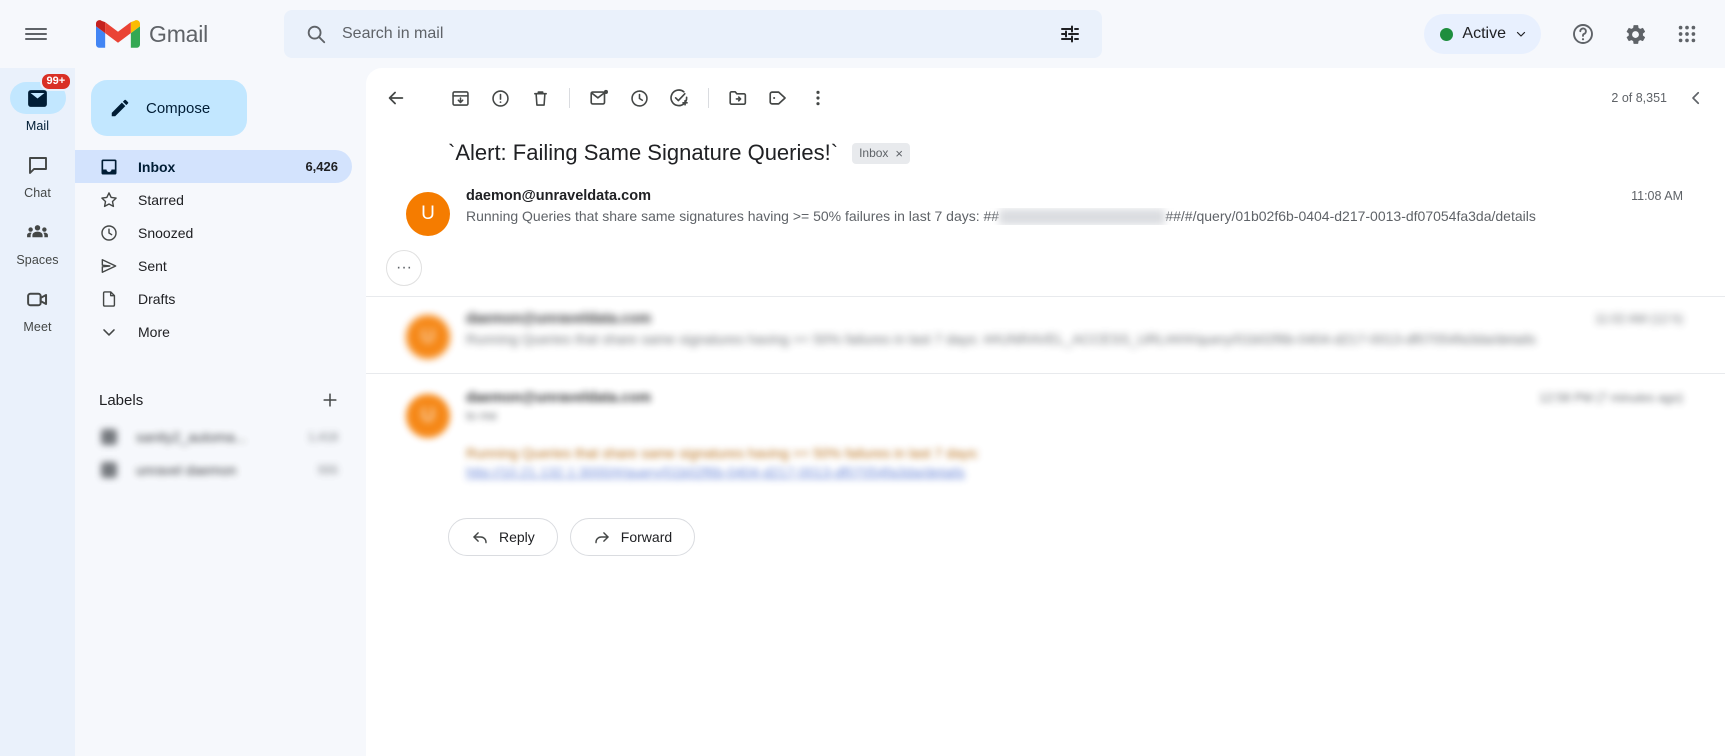  I want to click on archive-icon, so click(460, 98).